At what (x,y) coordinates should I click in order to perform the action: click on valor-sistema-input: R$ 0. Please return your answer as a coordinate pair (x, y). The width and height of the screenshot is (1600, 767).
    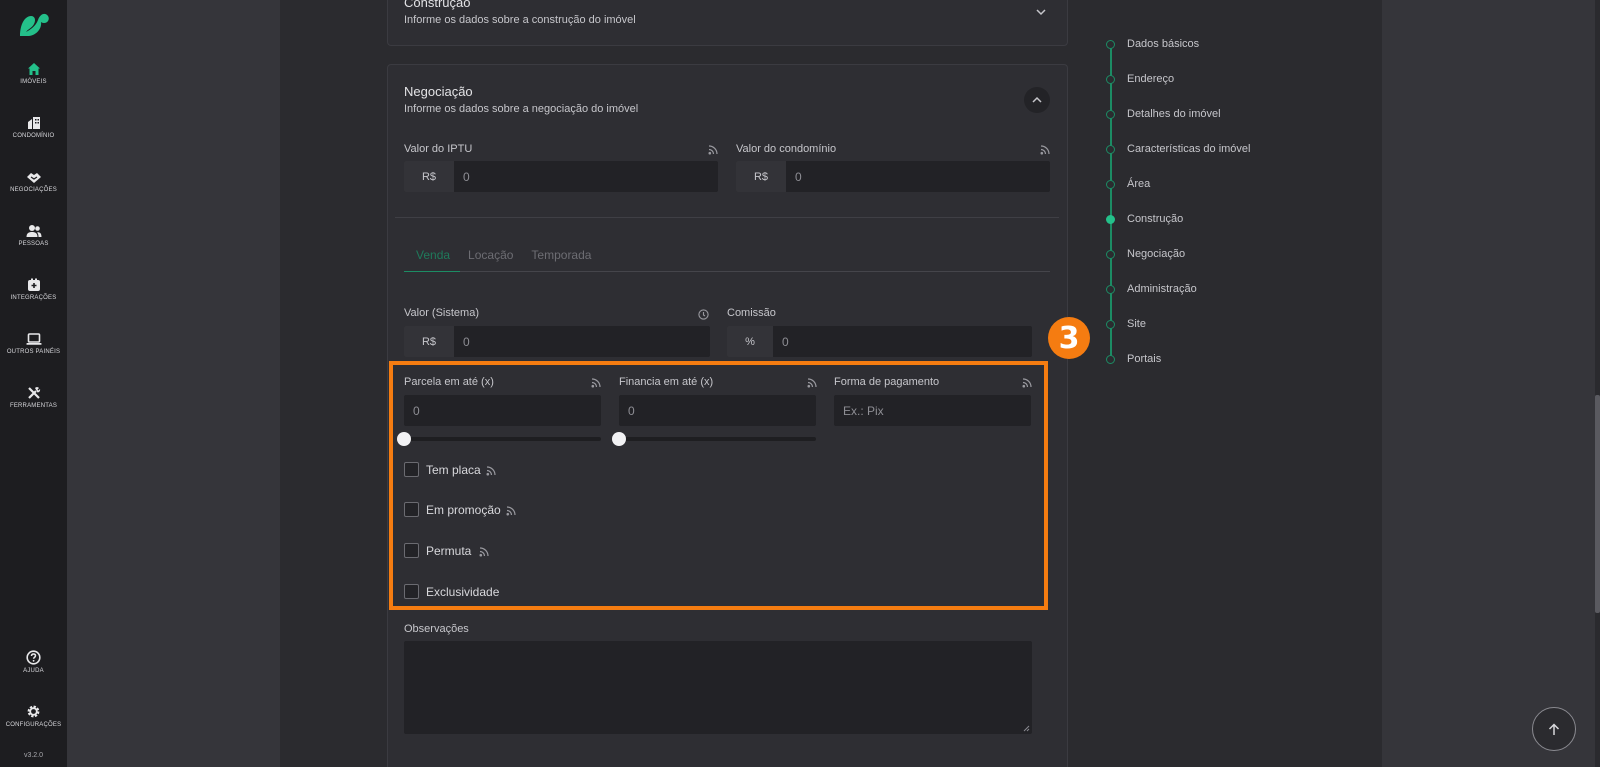
    Looking at the image, I should click on (557, 341).